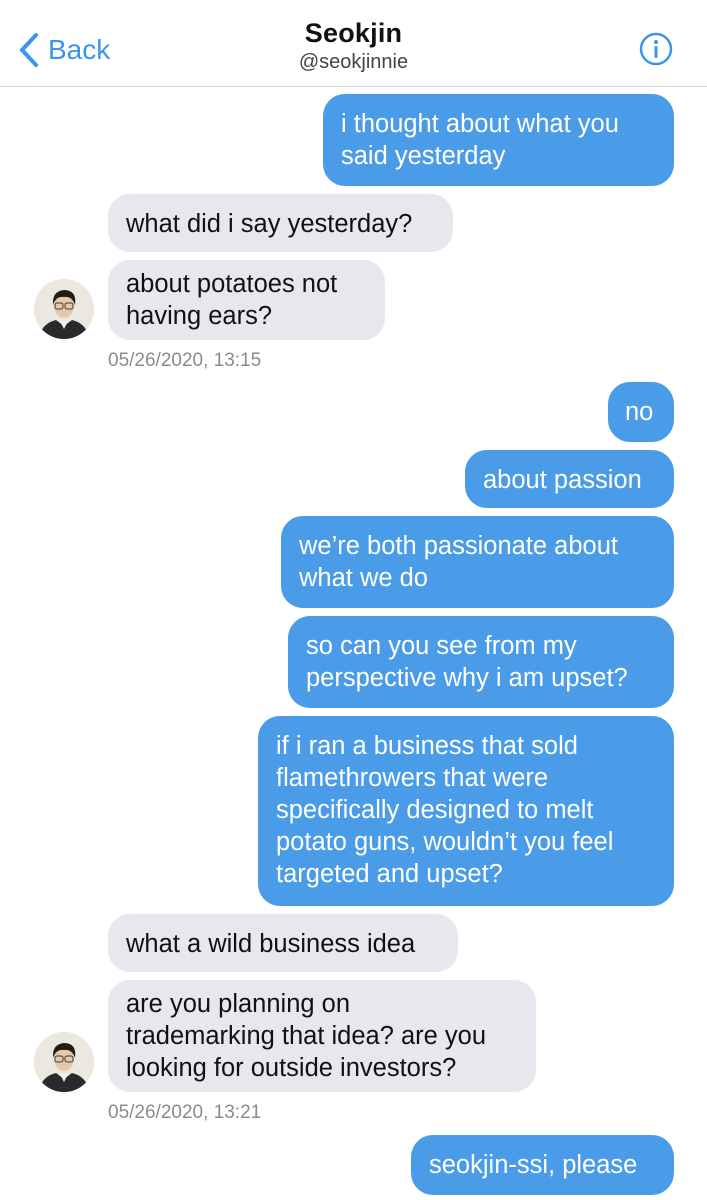 This screenshot has width=707, height=1200. What do you see at coordinates (641, 412) in the screenshot?
I see `message-bubble-outgoing: no` at bounding box center [641, 412].